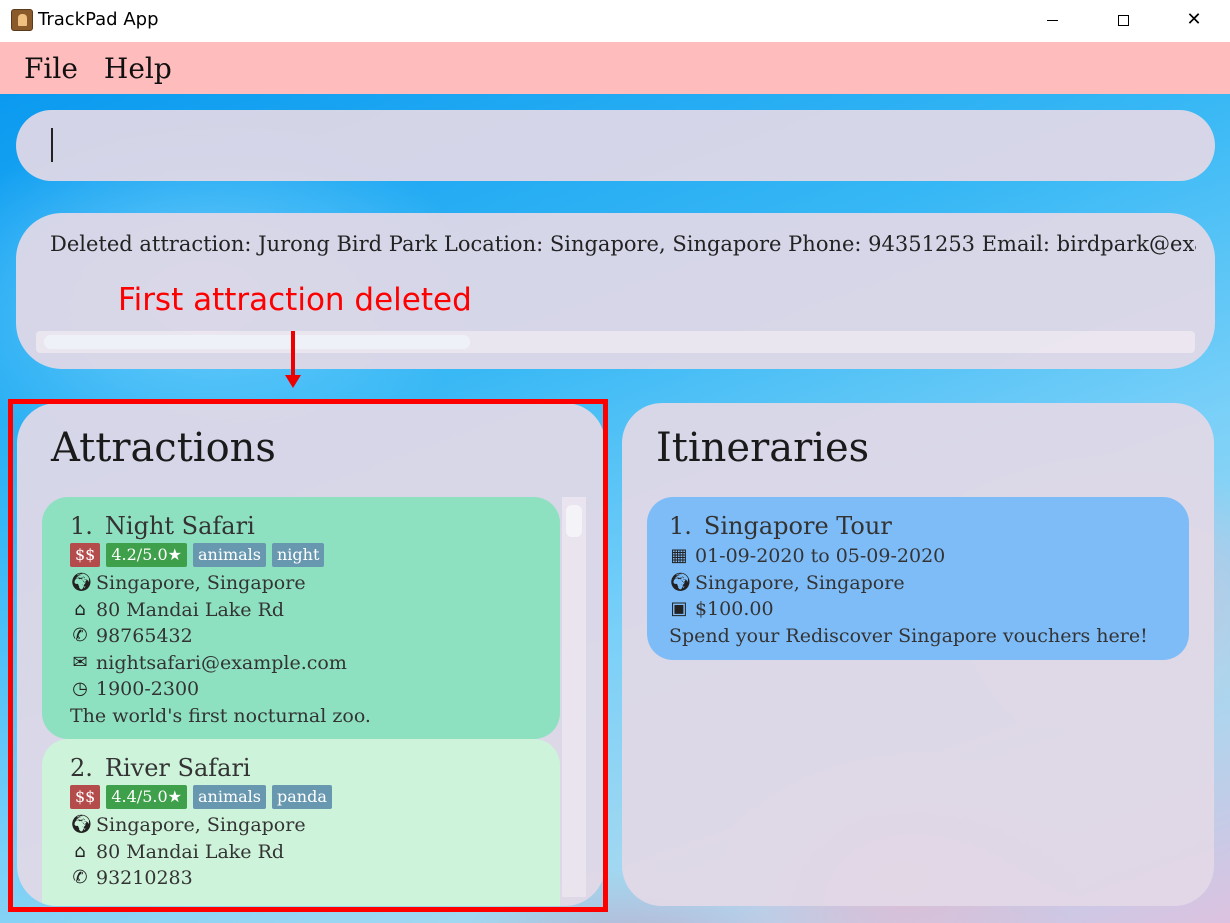 The image size is (1230, 923). I want to click on window-titlebar: TrackPad App ✕, so click(615, 21).